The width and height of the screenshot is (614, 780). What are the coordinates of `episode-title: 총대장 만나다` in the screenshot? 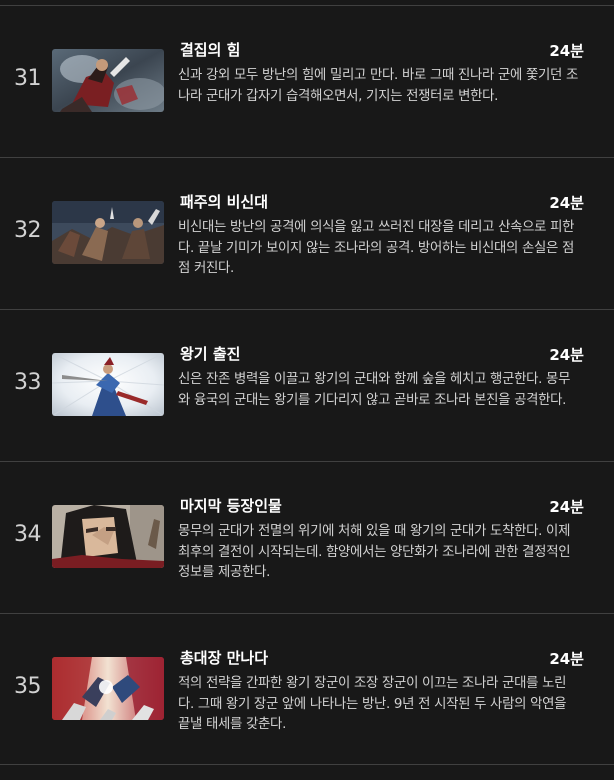 It's located at (224, 658).